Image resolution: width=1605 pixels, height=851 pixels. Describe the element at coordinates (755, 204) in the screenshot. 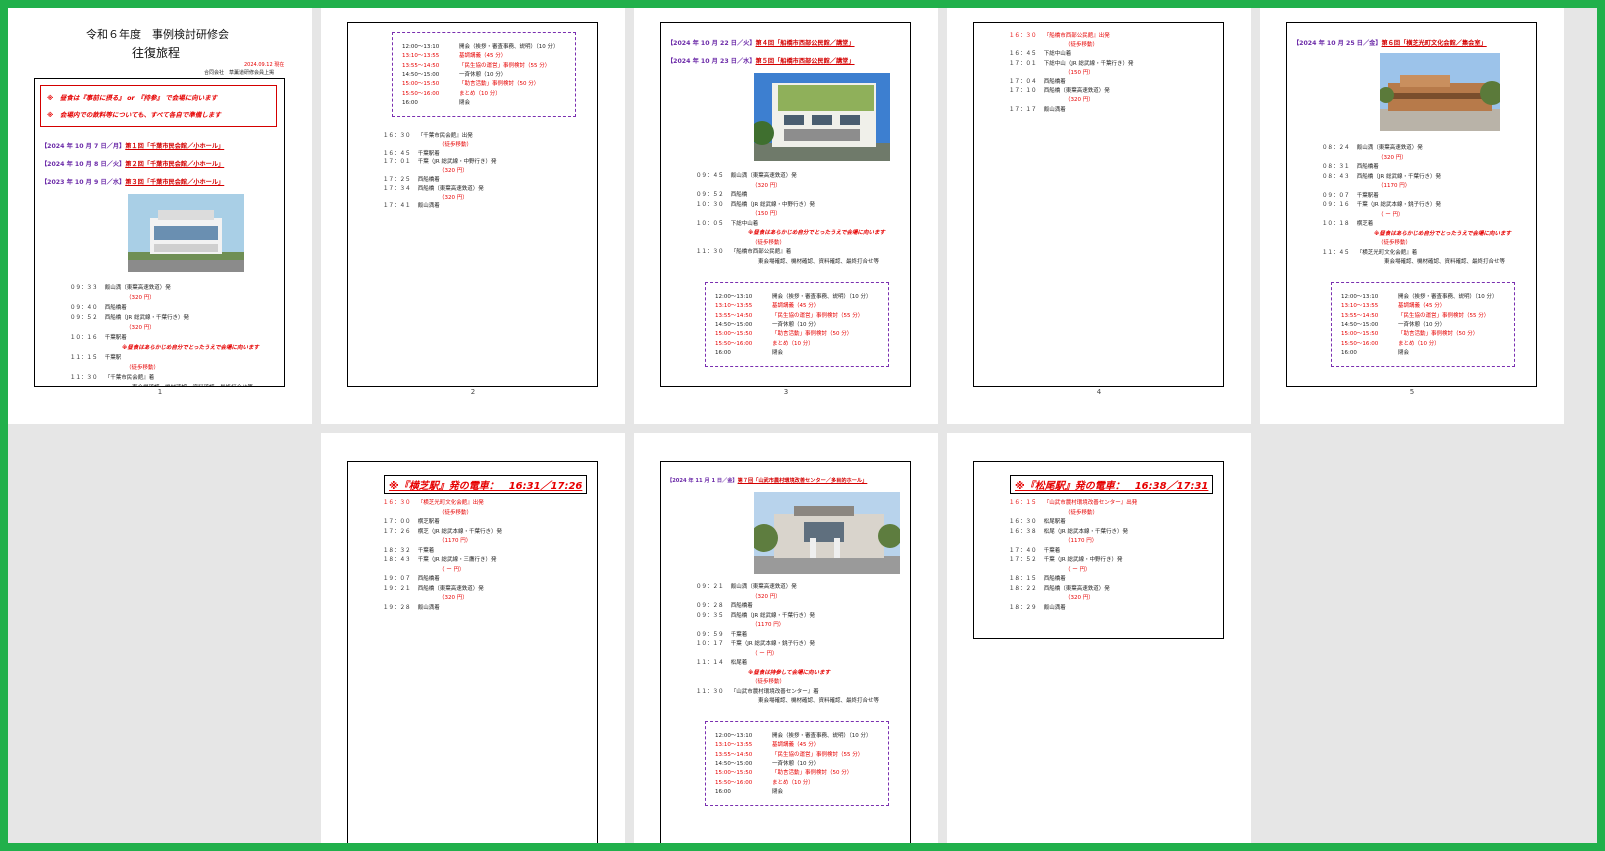

I see `itinerary-line: １０：３０ 西船橋（JR 総武線・中野行き）発` at that location.